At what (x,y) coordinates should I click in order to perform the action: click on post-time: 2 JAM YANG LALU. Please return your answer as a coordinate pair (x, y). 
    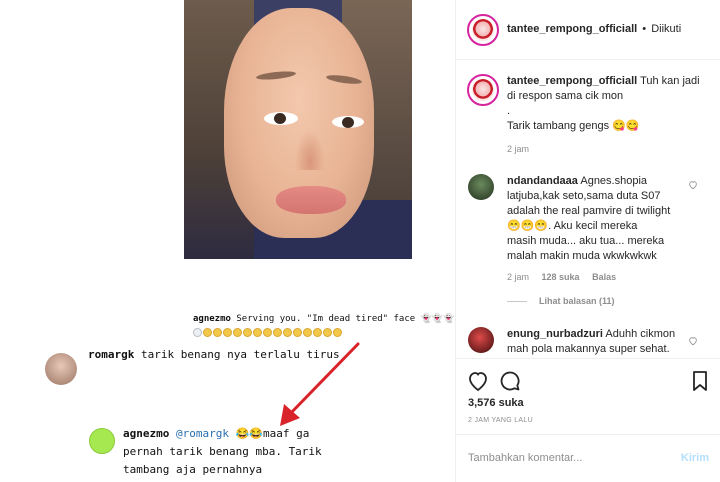
    Looking at the image, I should click on (500, 420).